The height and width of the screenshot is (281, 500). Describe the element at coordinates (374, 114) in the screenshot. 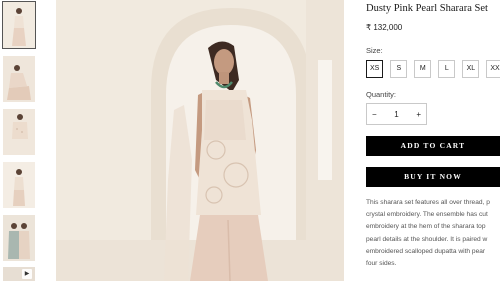

I see `quantity-decrease-button: −` at that location.